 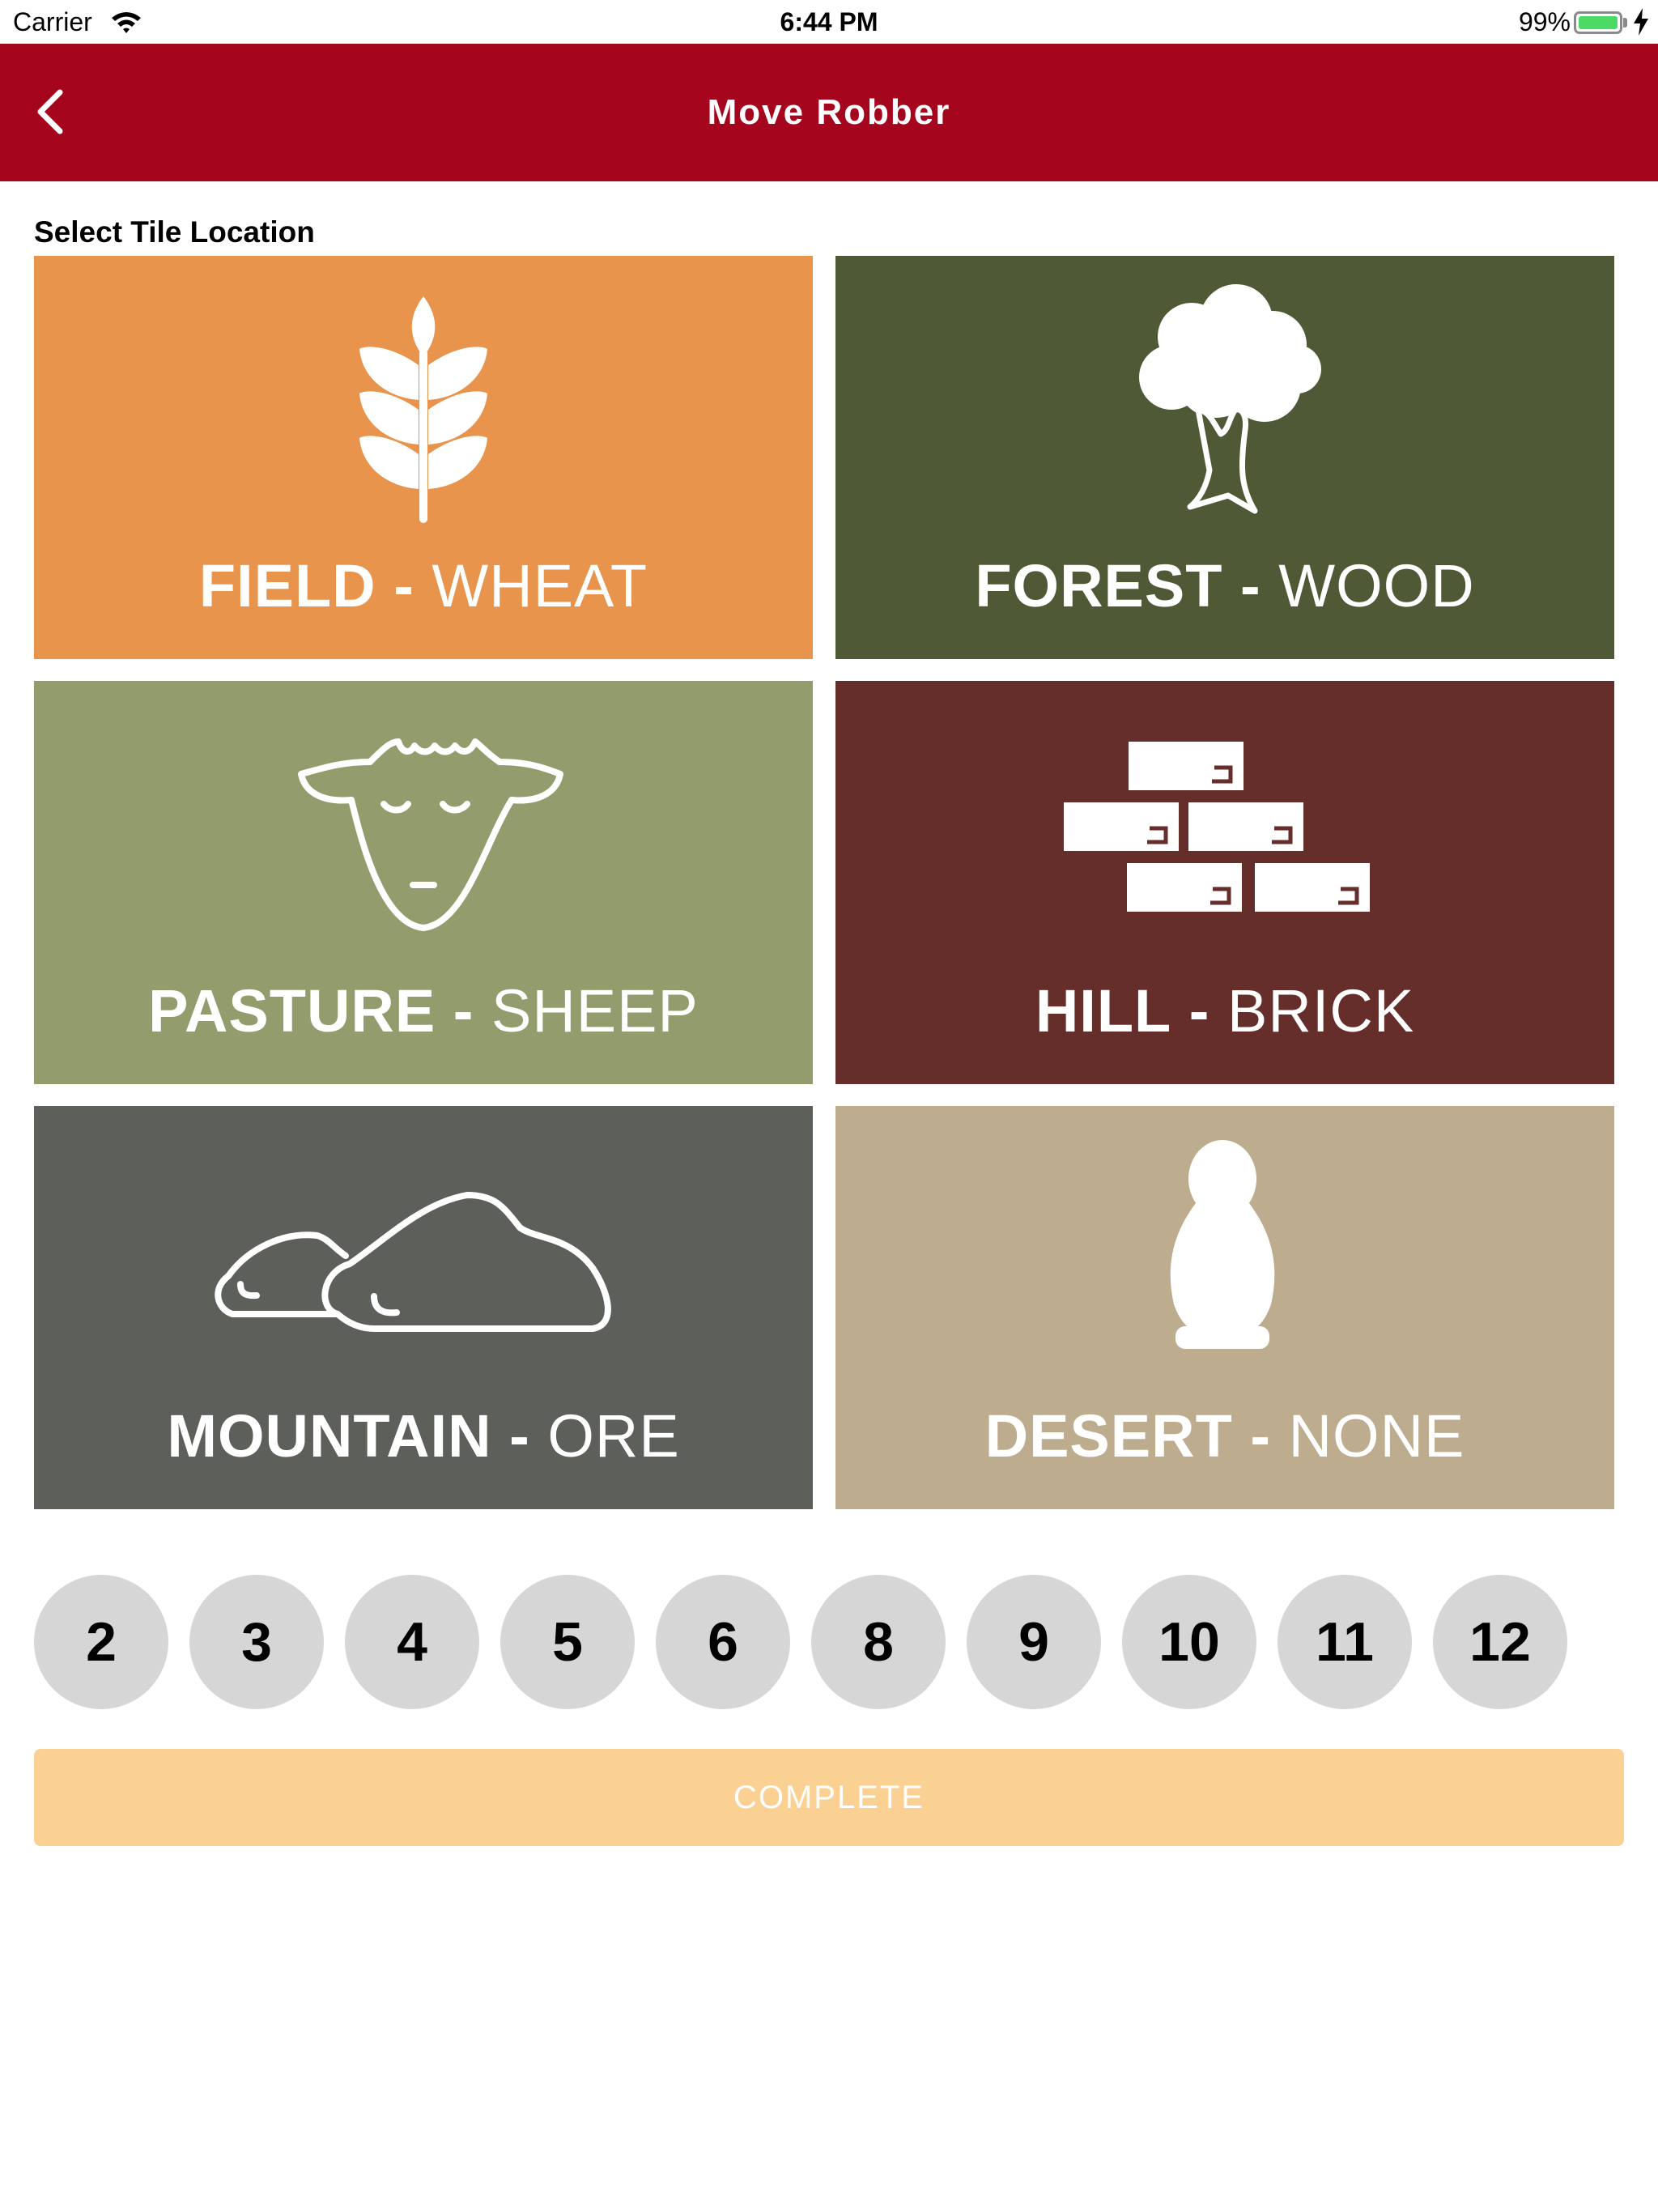 What do you see at coordinates (412, 1642) in the screenshot?
I see `number-button-4: 4` at bounding box center [412, 1642].